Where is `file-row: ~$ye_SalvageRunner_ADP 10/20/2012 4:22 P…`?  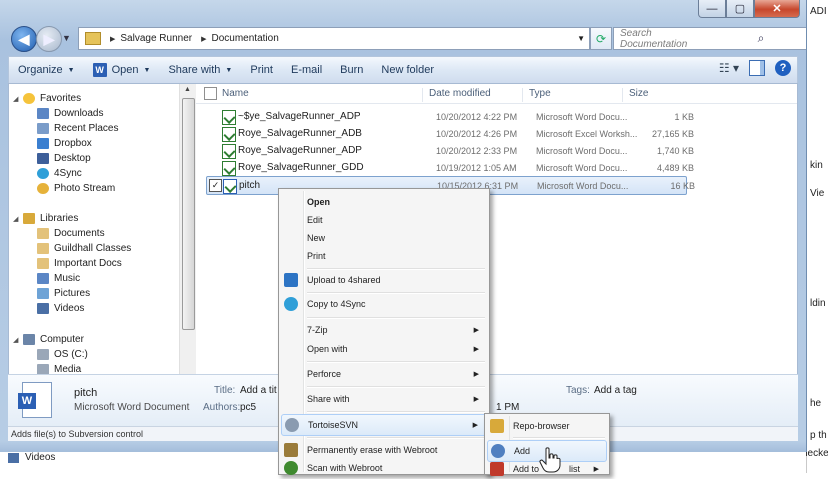
file-row: ~$ye_SalvageRunner_ADP 10/20/2012 4:22 P… is located at coordinates (450, 116).